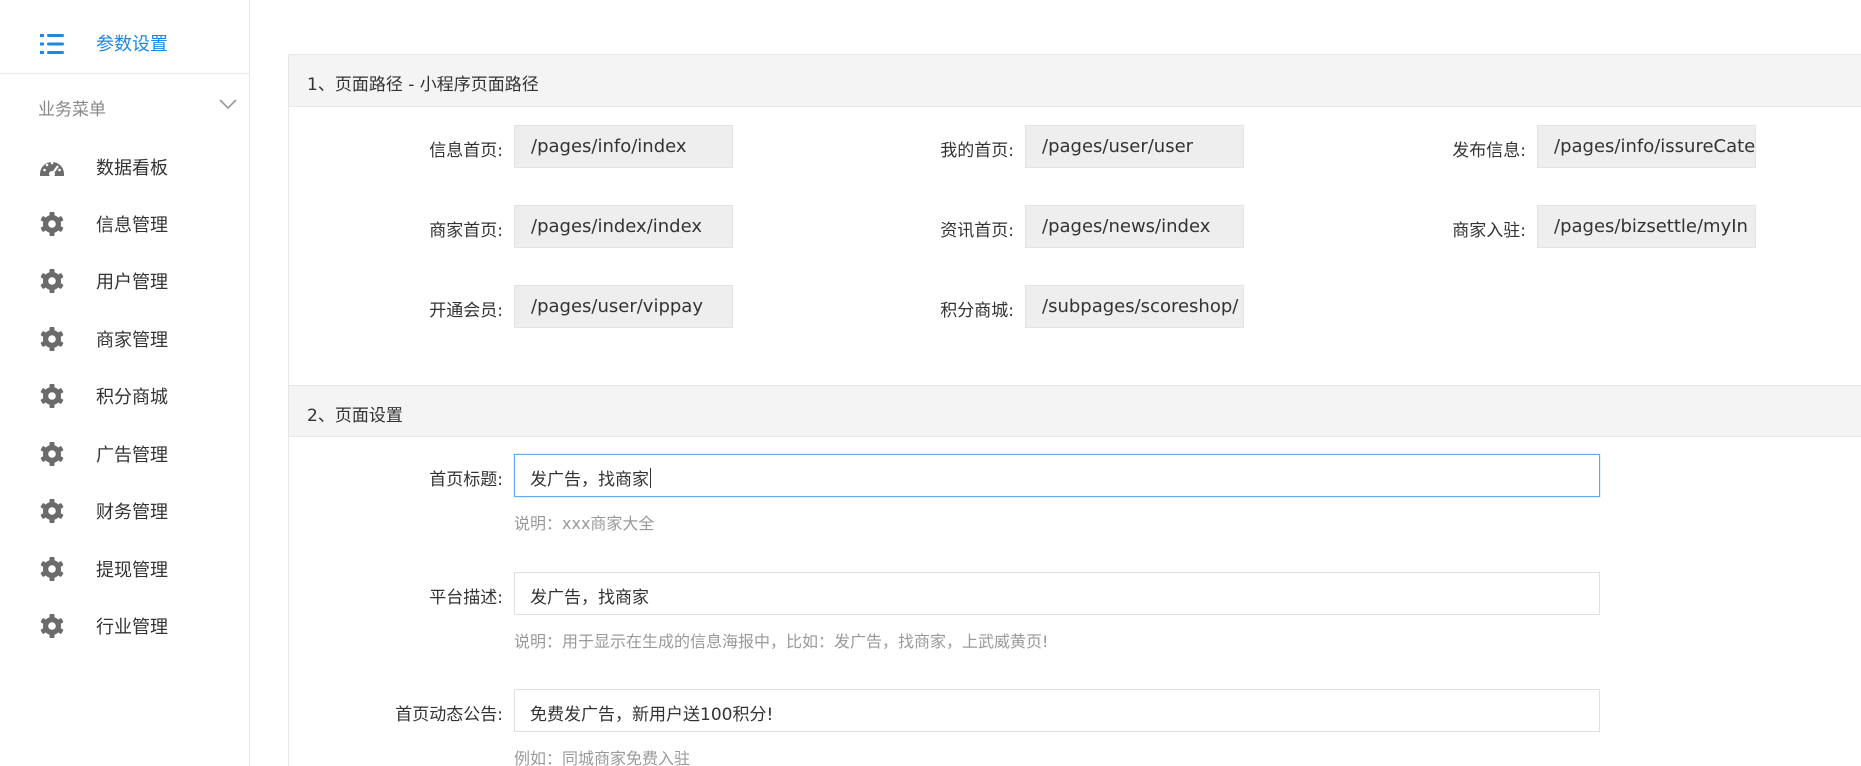 This screenshot has width=1861, height=766. I want to click on sidebar-header: 参数设置, so click(125, 37).